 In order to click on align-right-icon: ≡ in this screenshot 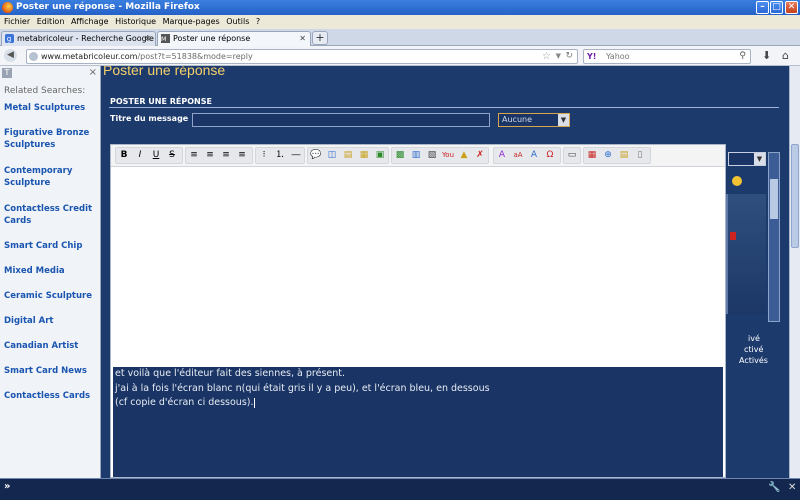, I will do `click(226, 155)`.